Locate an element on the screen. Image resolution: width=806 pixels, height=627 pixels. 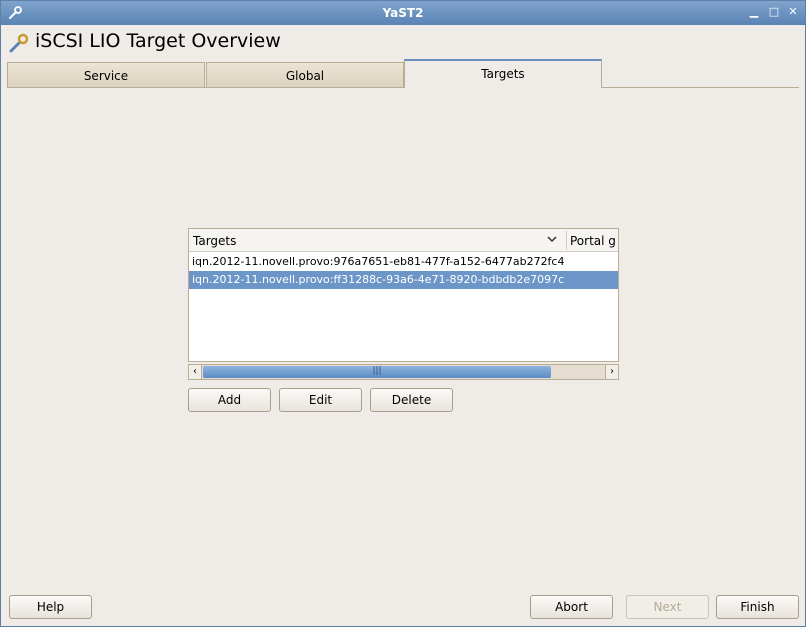
maximize-icon: □ is located at coordinates (774, 12).